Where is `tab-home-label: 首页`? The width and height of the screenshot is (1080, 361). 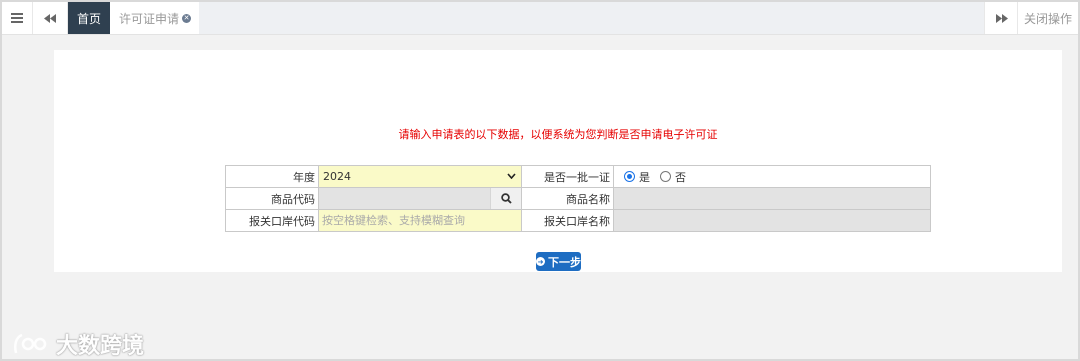
tab-home-label: 首页 is located at coordinates (88, 18).